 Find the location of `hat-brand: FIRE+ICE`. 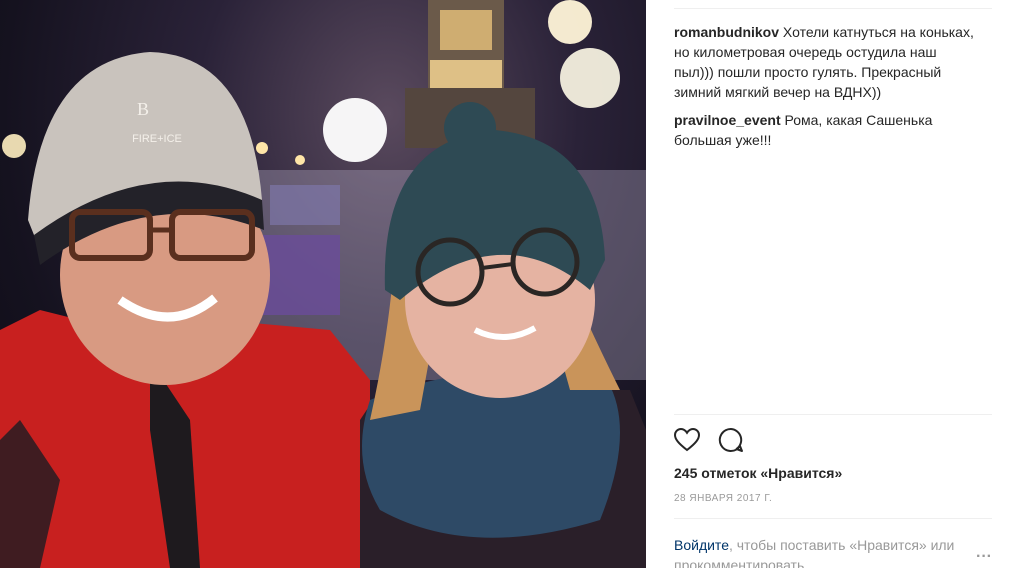

hat-brand: FIRE+ICE is located at coordinates (157, 139).